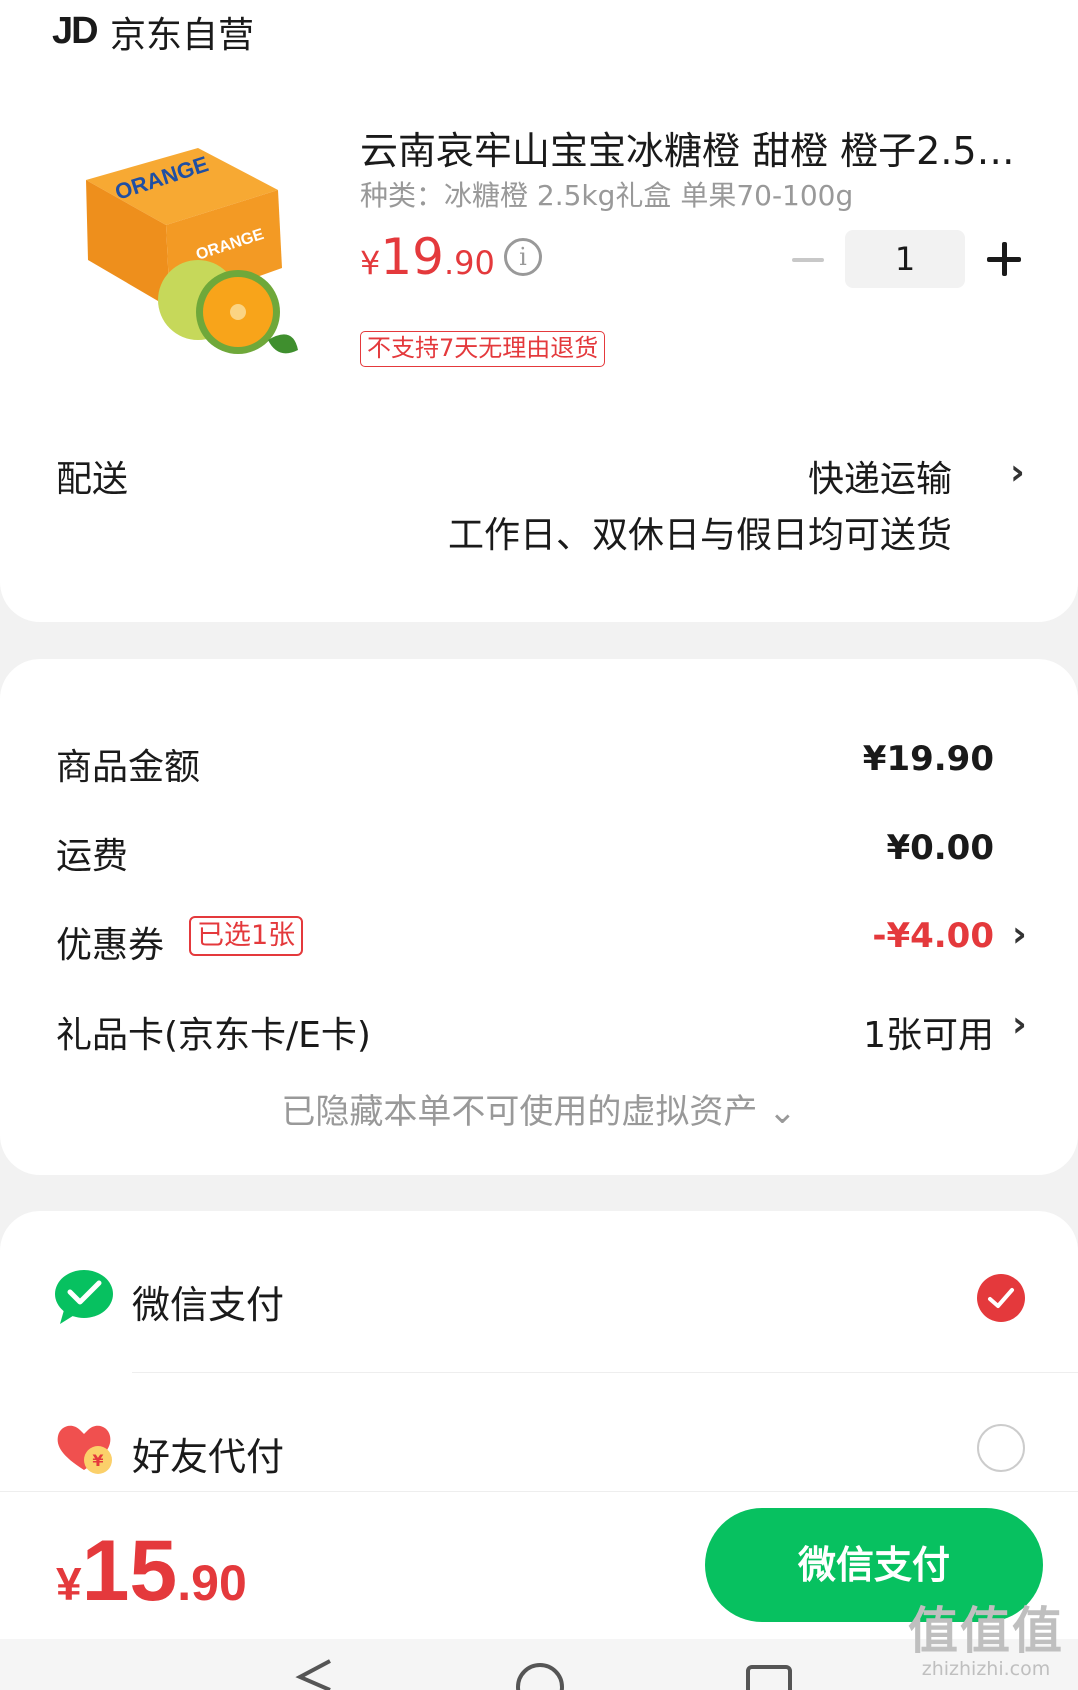 Image resolution: width=1078 pixels, height=1690 pixels. Describe the element at coordinates (523, 257) in the screenshot. I see `info-icon: i` at that location.